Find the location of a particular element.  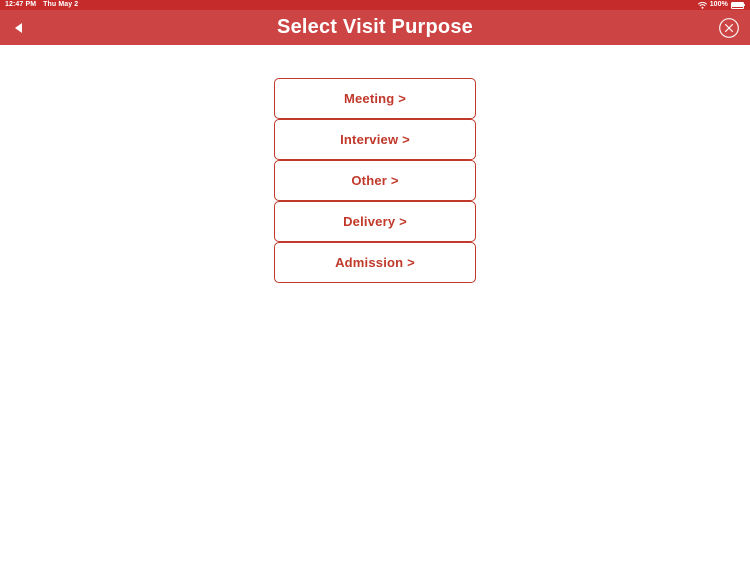

battery-percent-label: 100% is located at coordinates (718, 4).